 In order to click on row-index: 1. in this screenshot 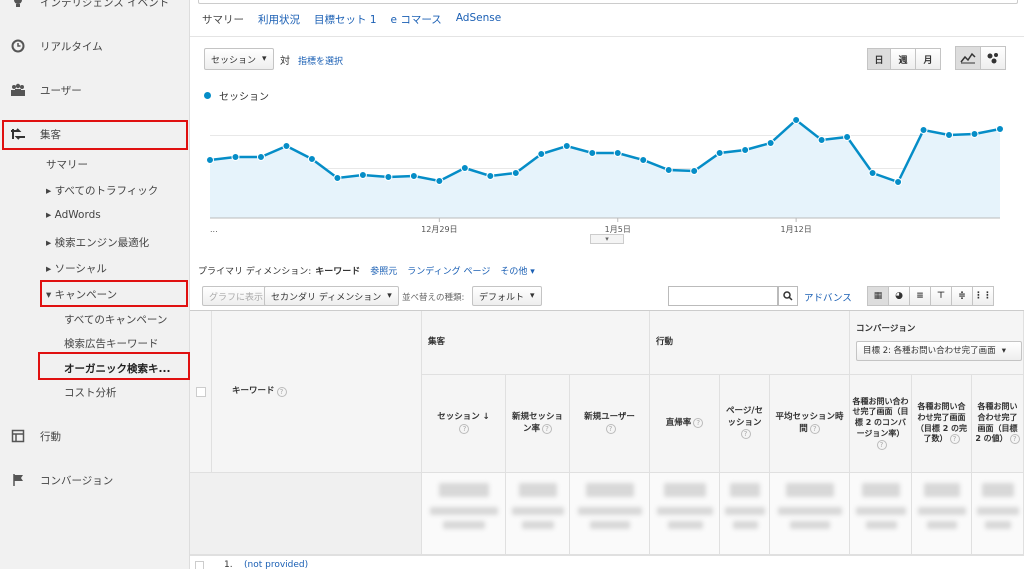, I will do `click(228, 564)`.